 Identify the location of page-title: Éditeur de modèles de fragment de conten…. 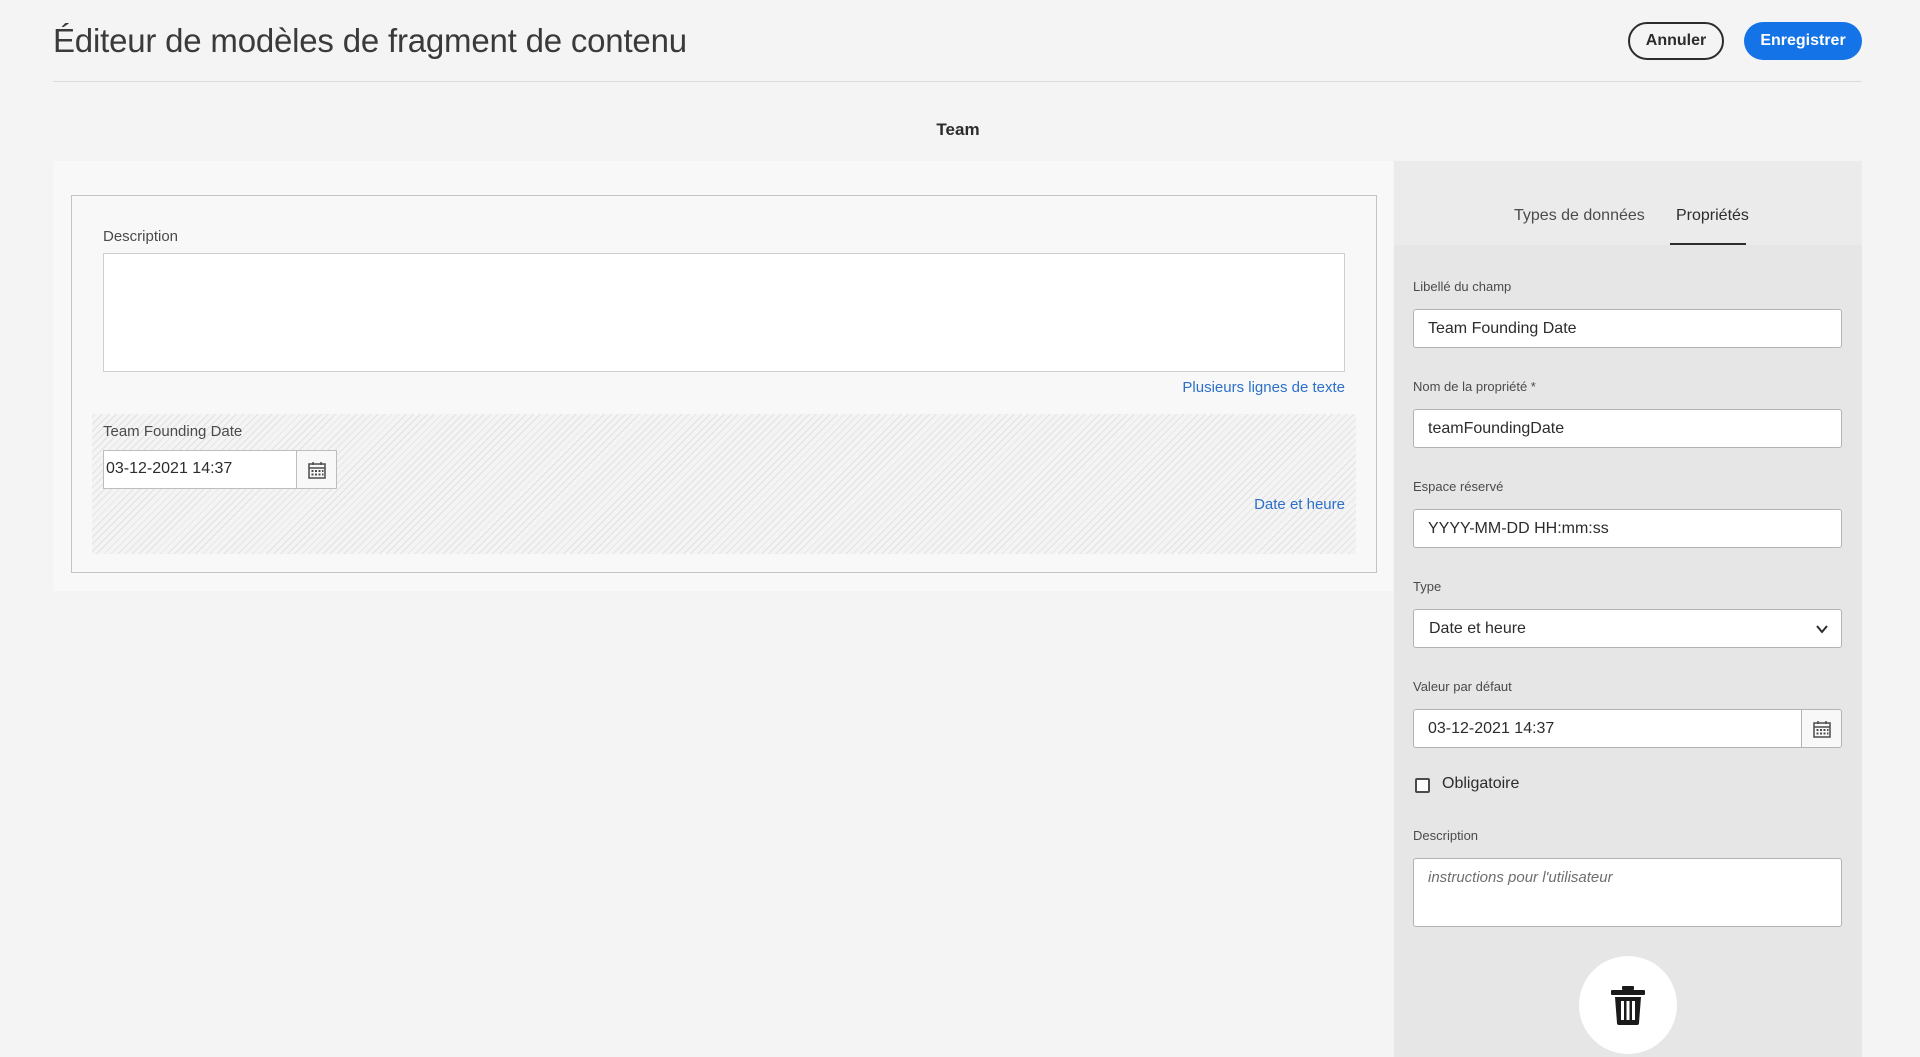
(370, 40).